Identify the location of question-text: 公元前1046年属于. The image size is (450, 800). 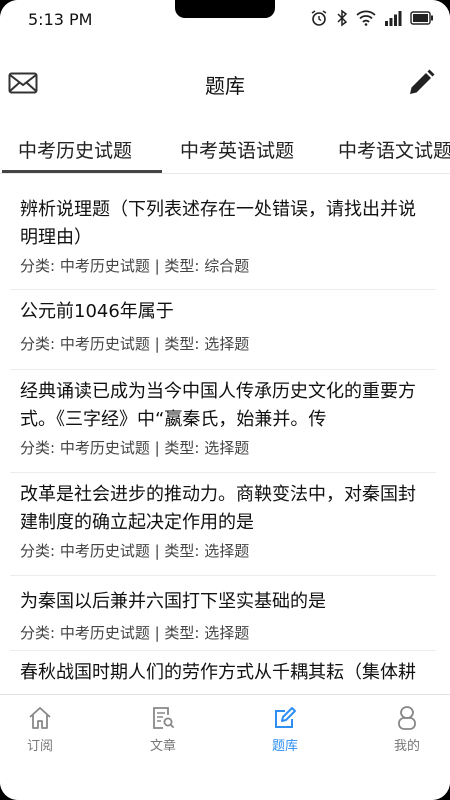
(97, 311).